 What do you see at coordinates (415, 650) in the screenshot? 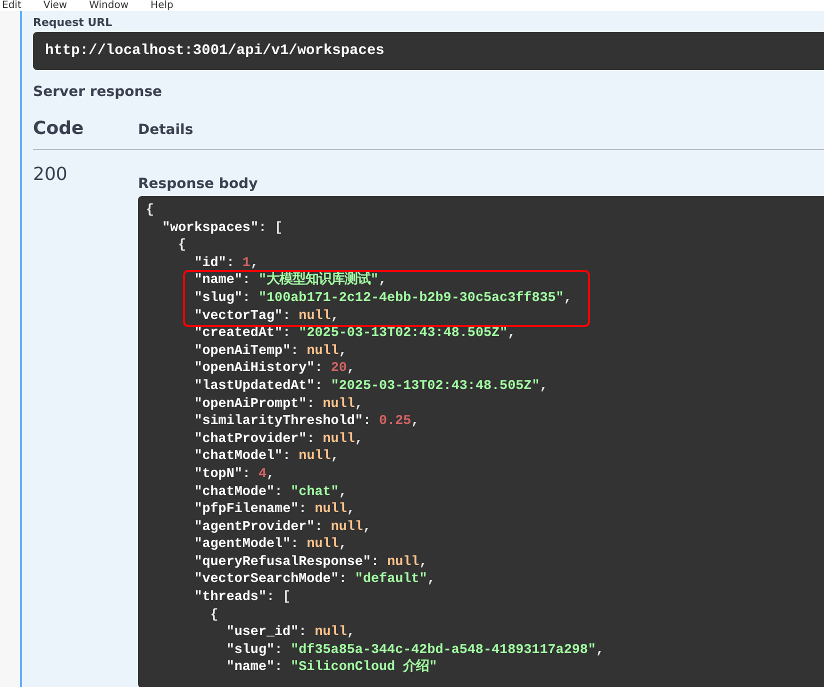
I see `code-line: "slug": "df35a85a-344c-42bd-a548-41893117a298",` at bounding box center [415, 650].